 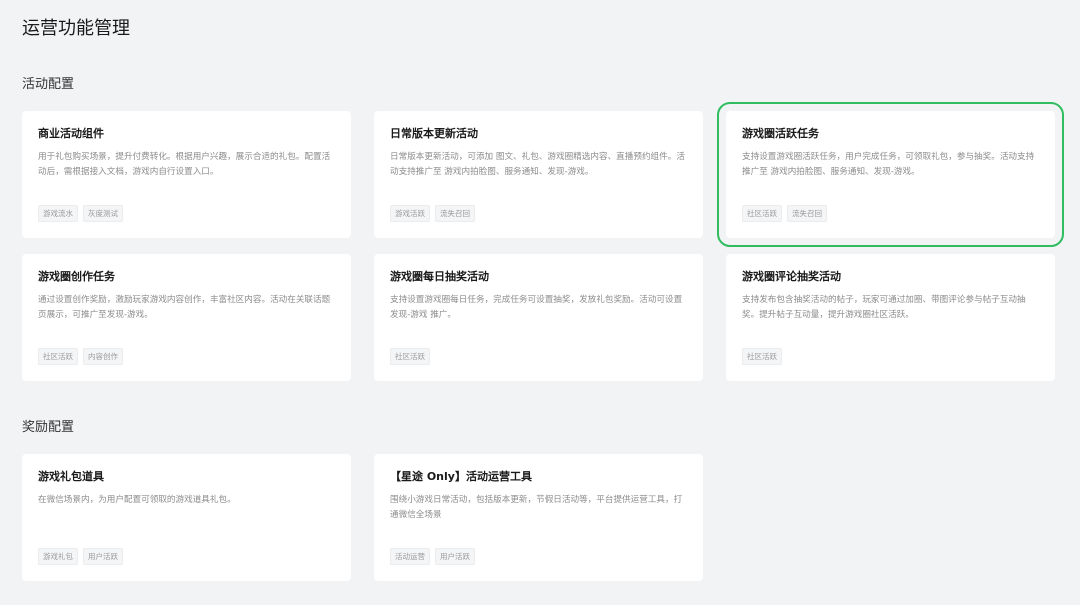 I want to click on card-game-gift-item: 游戏礼包道具 在微信场景内，为用户配置可领取的游戏道具礼包。 游戏礼包 用户活跃, so click(x=186, y=517).